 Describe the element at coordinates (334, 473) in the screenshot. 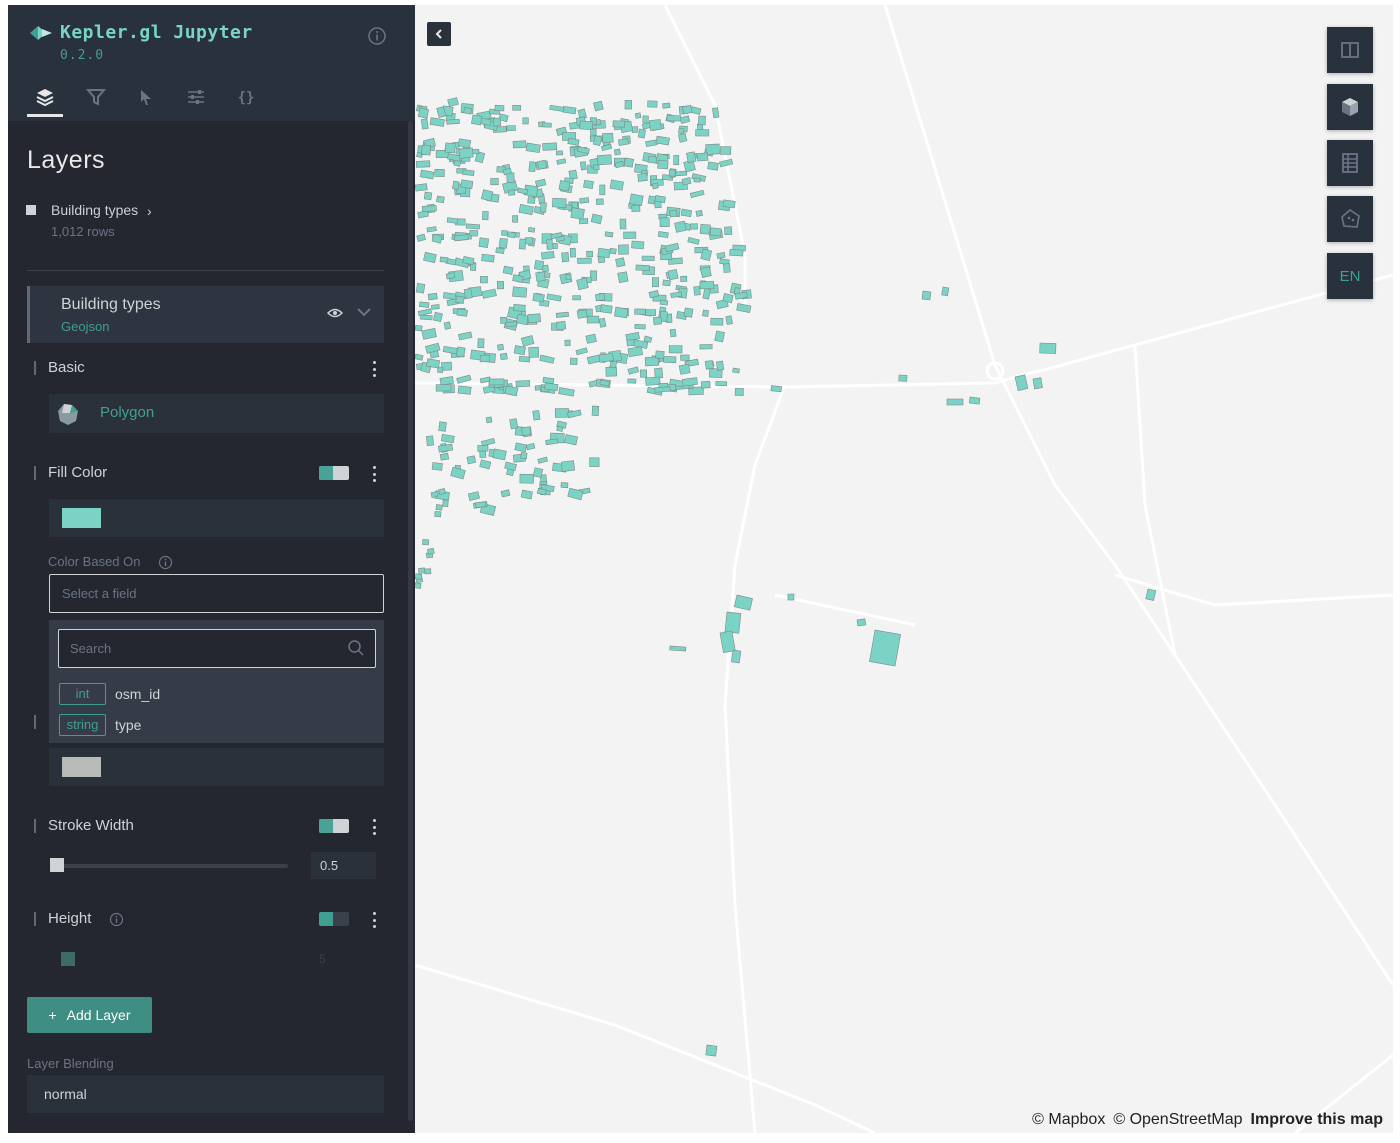

I see `fill-color-toggle` at that location.